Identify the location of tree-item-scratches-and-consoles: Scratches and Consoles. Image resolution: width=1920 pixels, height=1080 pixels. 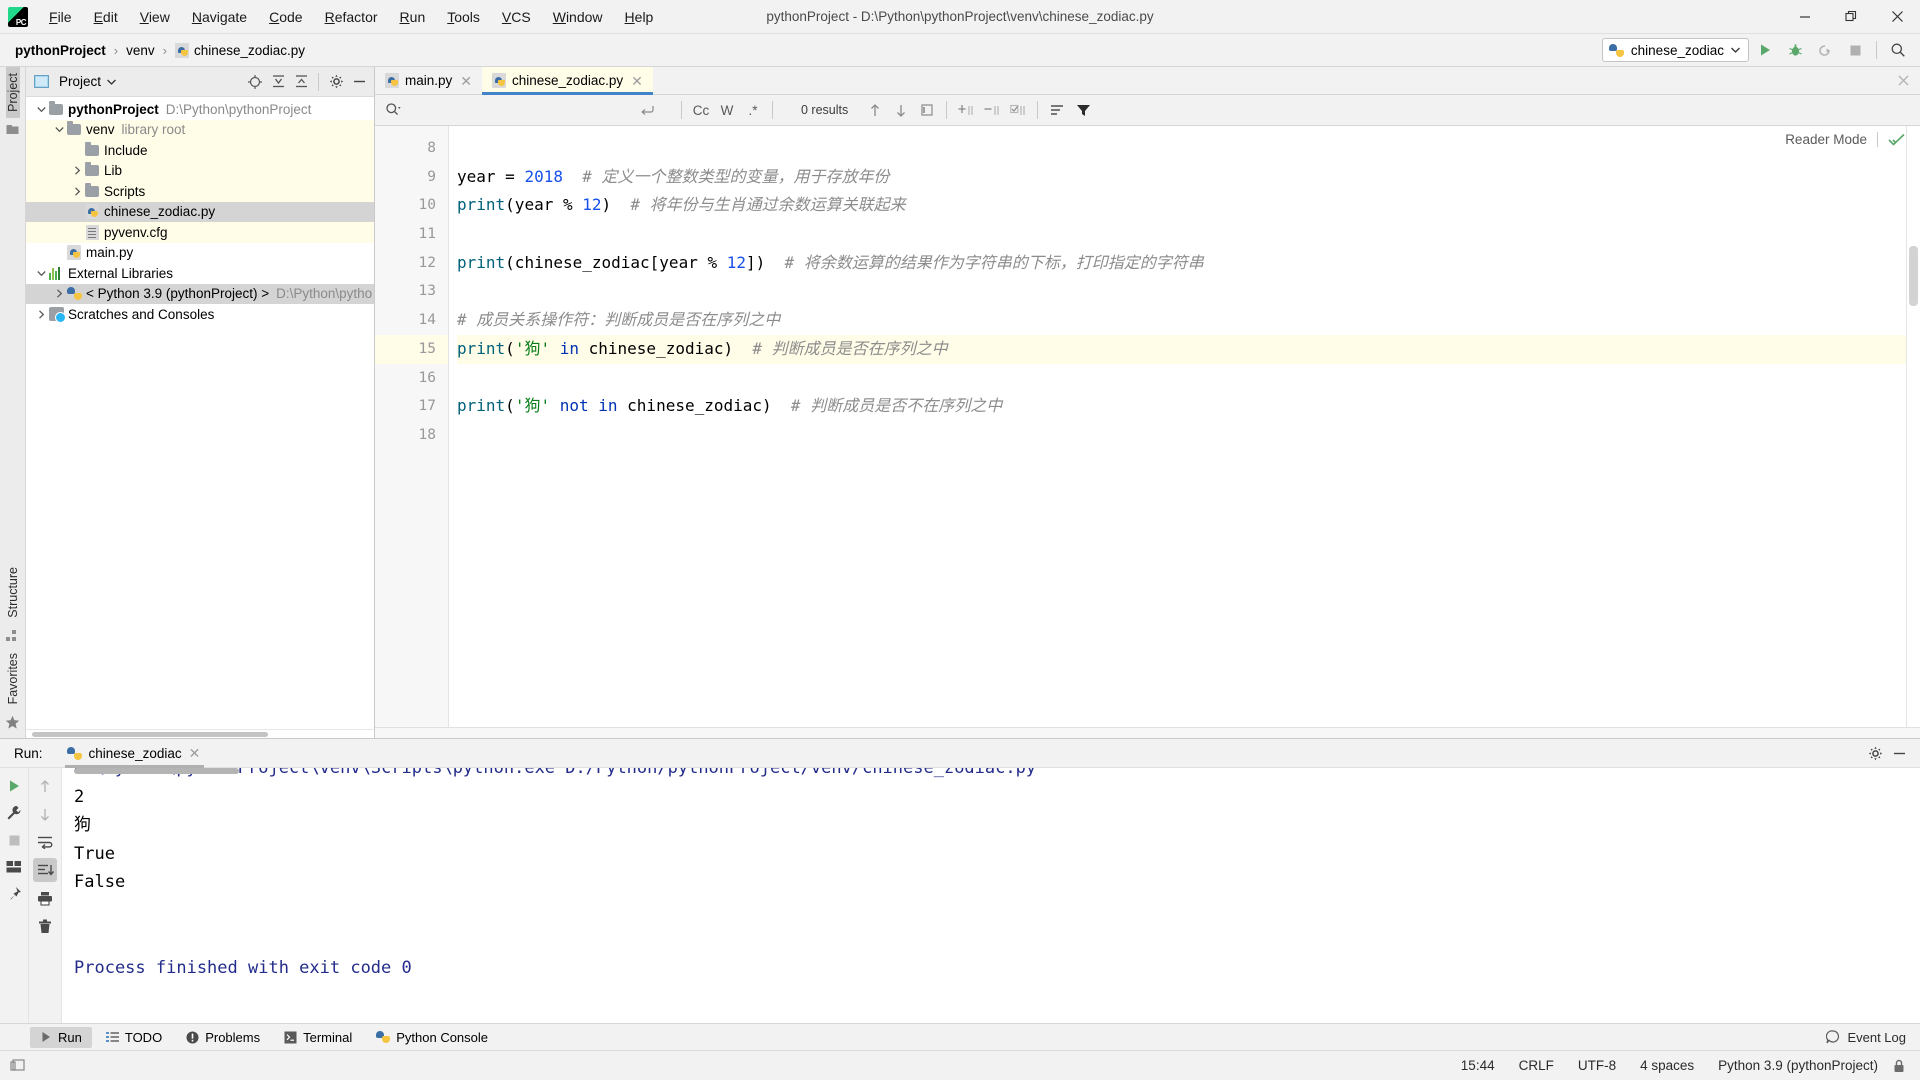
(200, 314).